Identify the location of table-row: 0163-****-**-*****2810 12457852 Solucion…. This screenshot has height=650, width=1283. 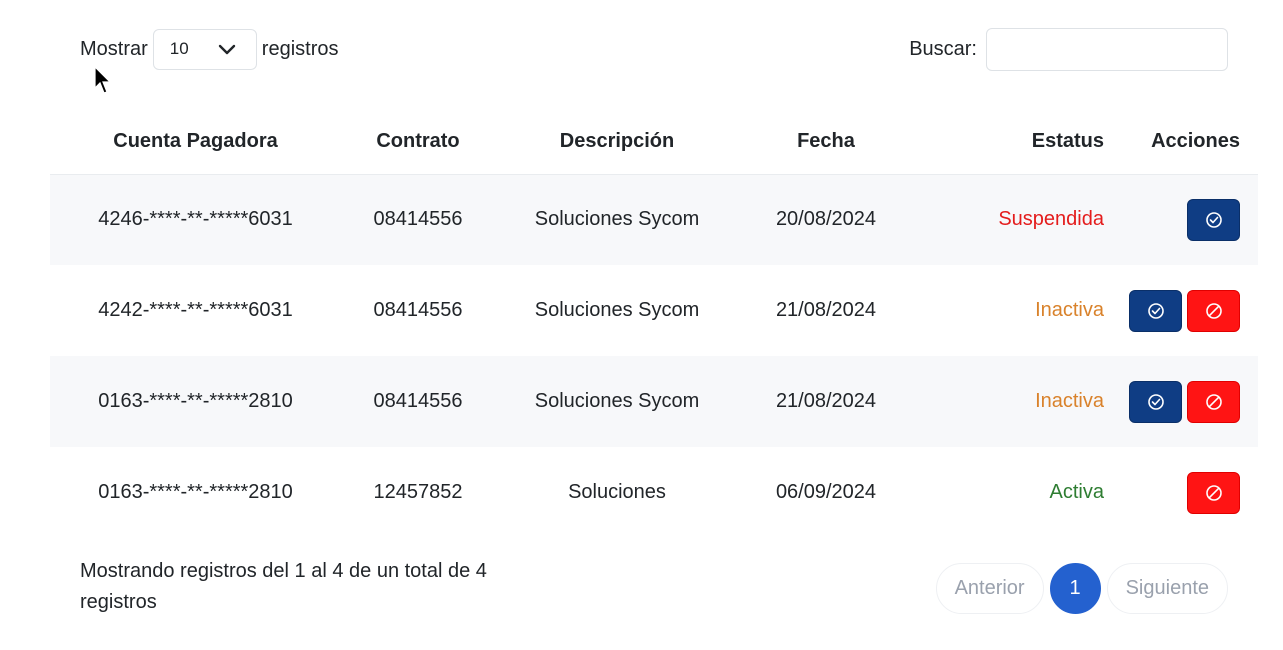
(654, 492).